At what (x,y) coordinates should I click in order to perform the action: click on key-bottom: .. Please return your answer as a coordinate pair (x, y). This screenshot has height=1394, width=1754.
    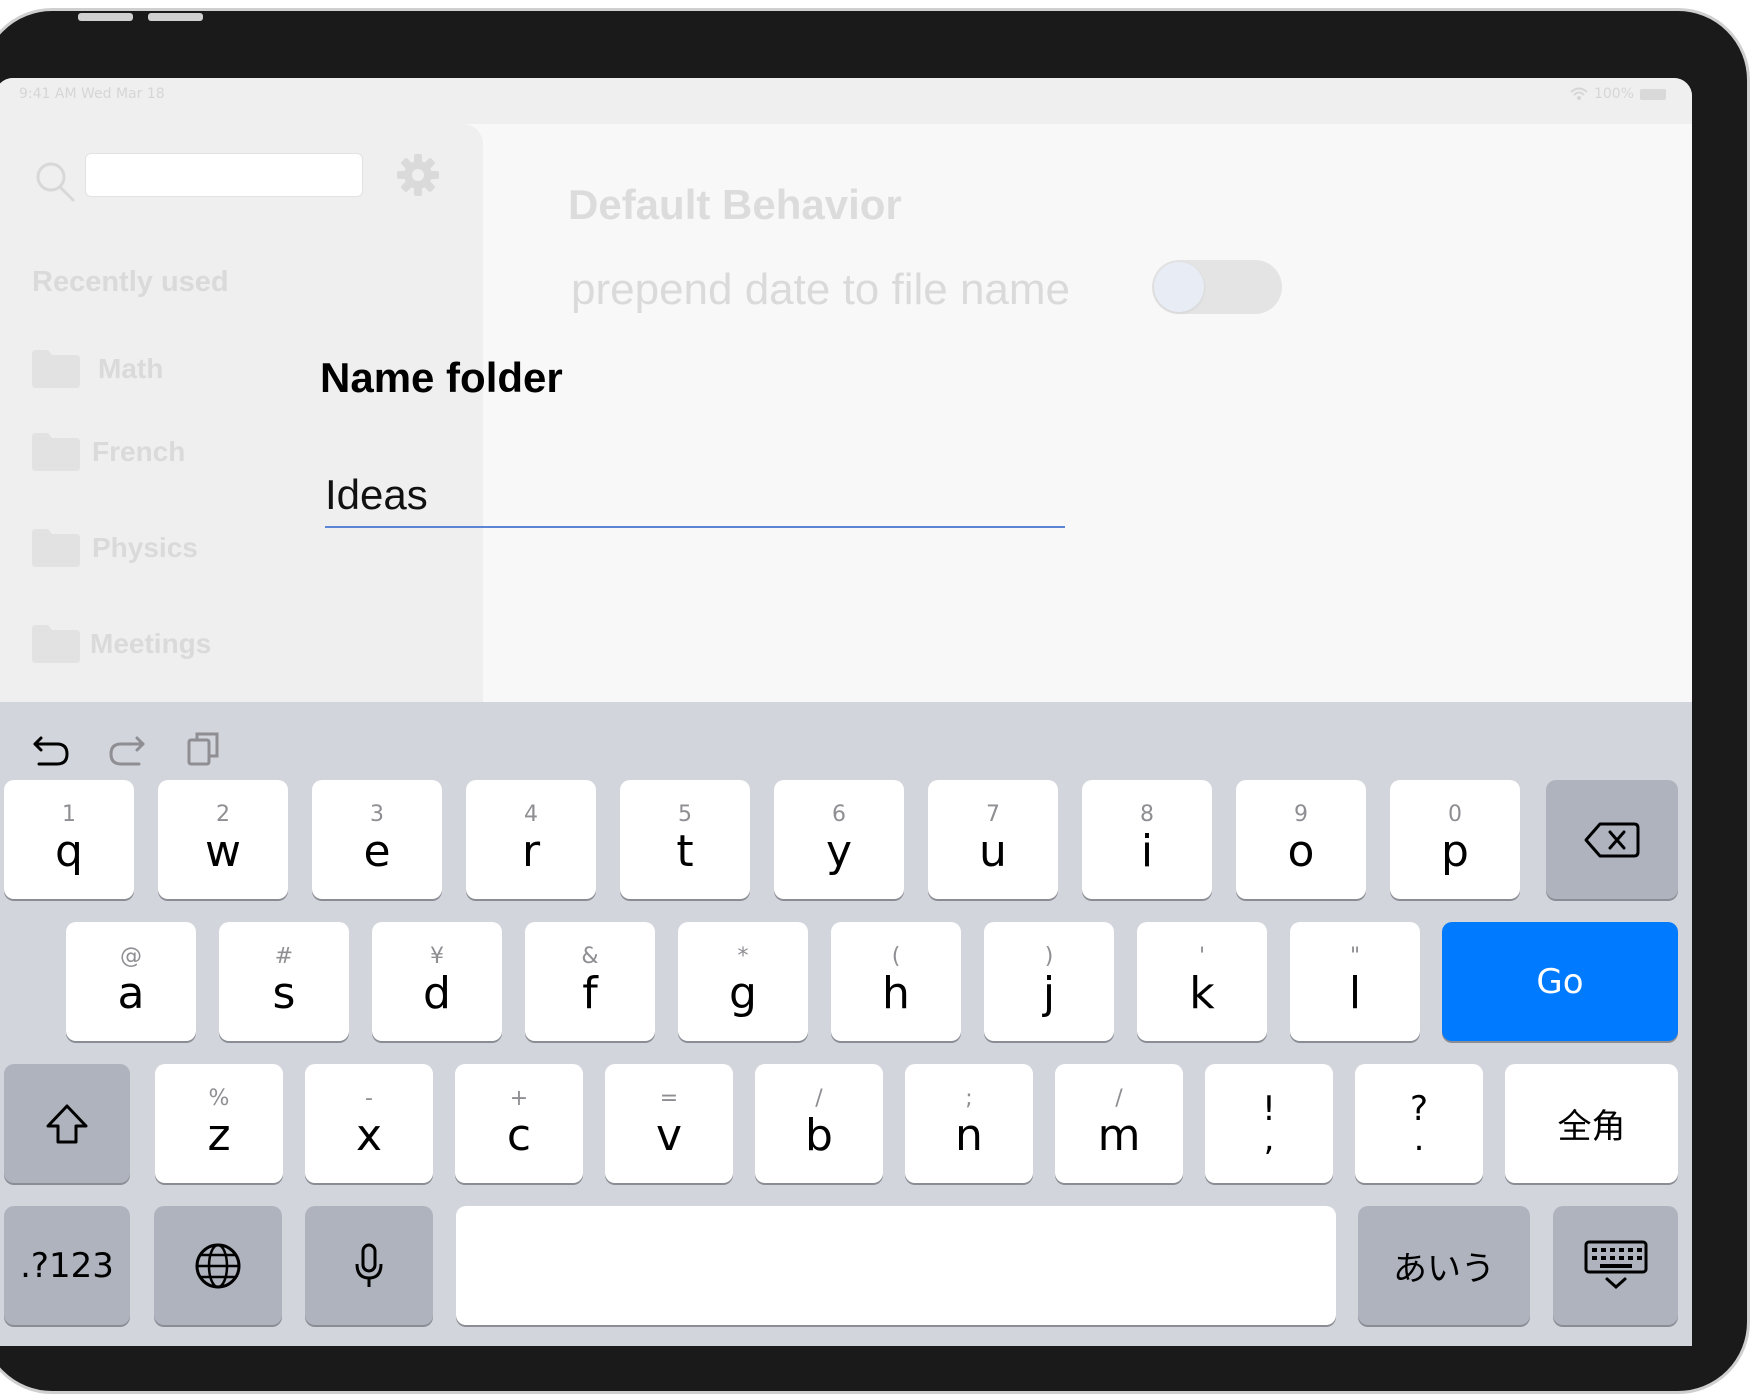
    Looking at the image, I should click on (1419, 1138).